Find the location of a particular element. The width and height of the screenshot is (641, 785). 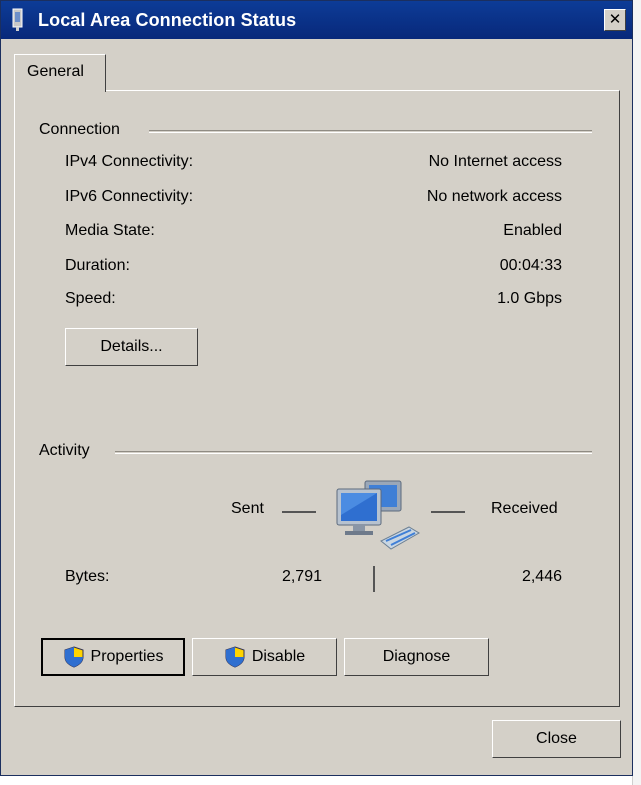

activity-group-divider is located at coordinates (353, 452).